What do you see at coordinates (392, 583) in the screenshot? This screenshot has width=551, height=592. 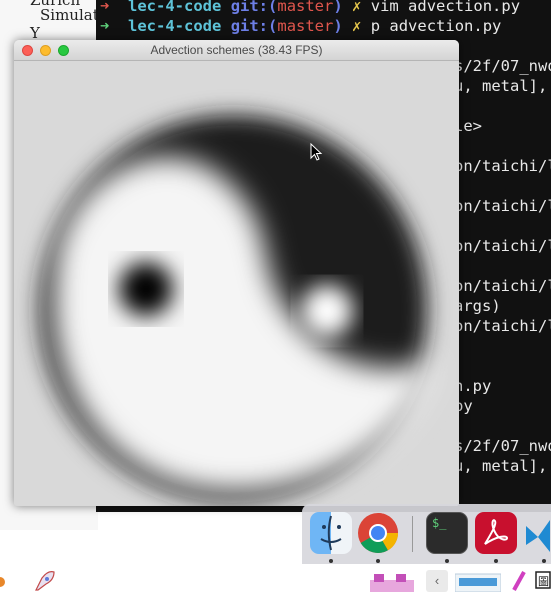 I see `pixel-app-icon` at bounding box center [392, 583].